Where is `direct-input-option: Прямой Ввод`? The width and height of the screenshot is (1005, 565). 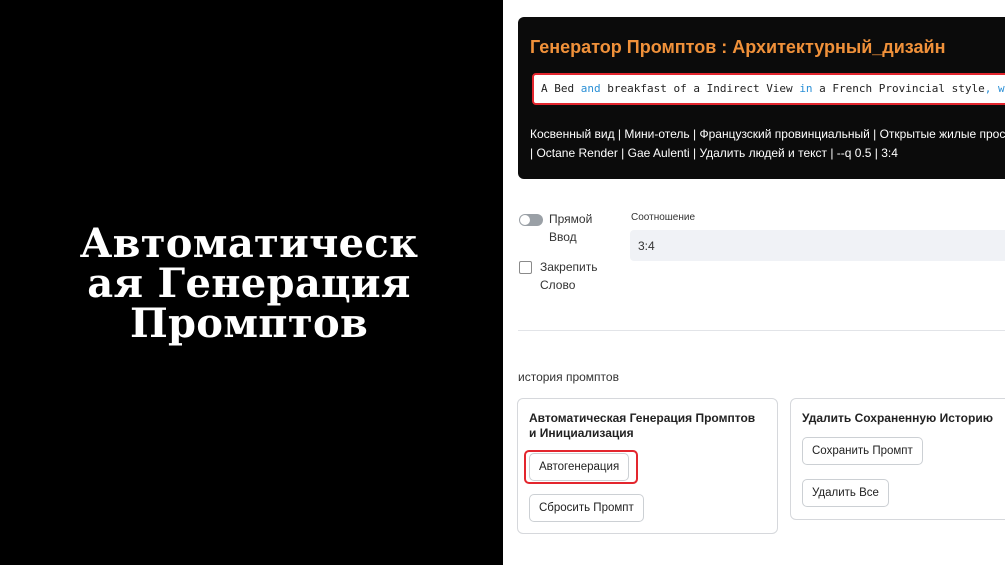
direct-input-option: Прямой Ввод is located at coordinates (559, 228).